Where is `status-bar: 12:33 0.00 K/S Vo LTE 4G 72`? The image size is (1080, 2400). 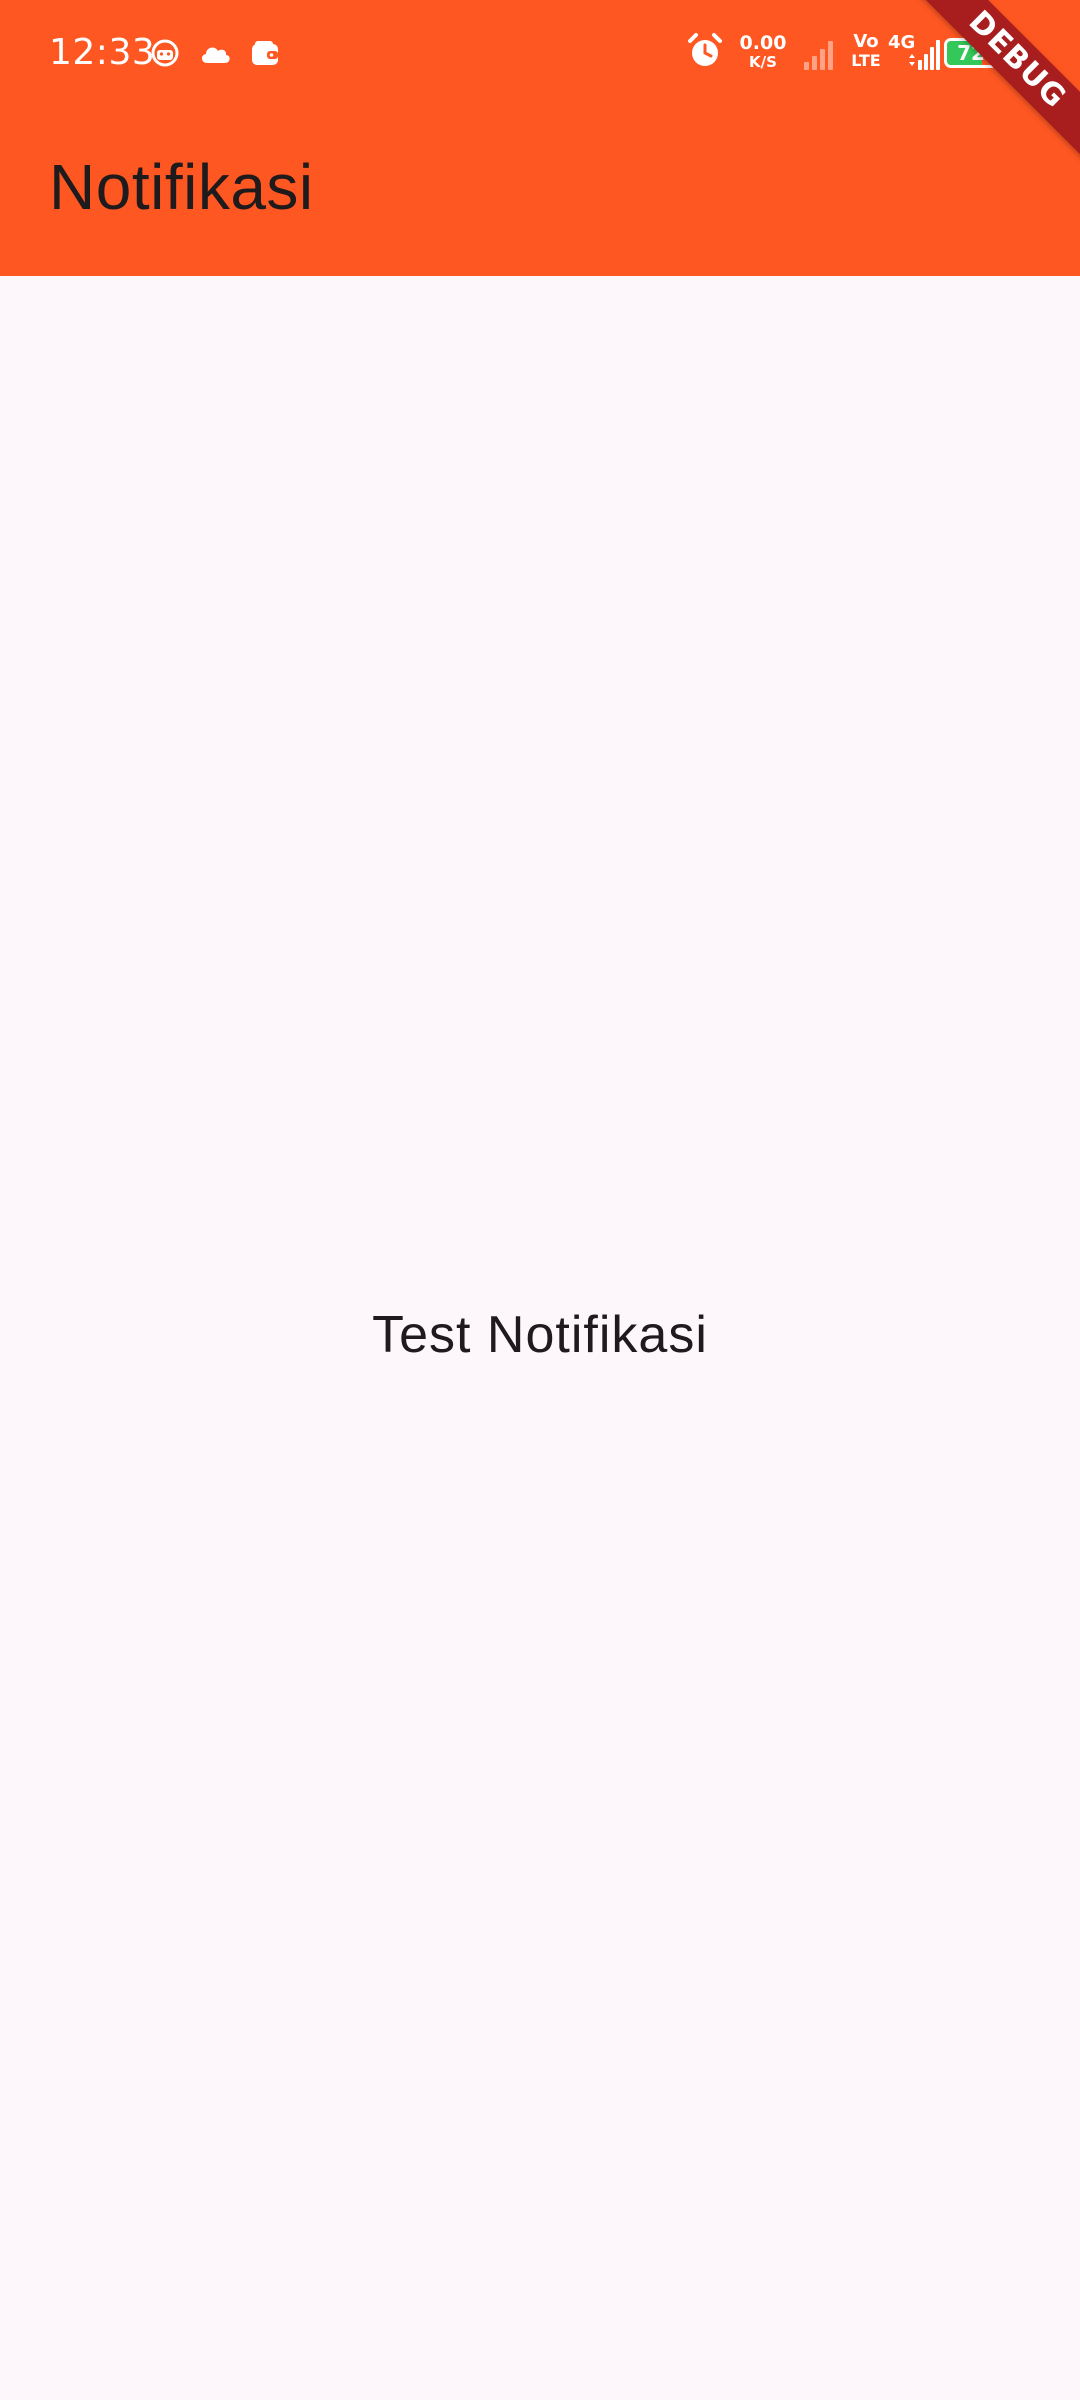
status-bar: 12:33 0.00 K/S Vo LTE 4G 72 is located at coordinates (540, 54).